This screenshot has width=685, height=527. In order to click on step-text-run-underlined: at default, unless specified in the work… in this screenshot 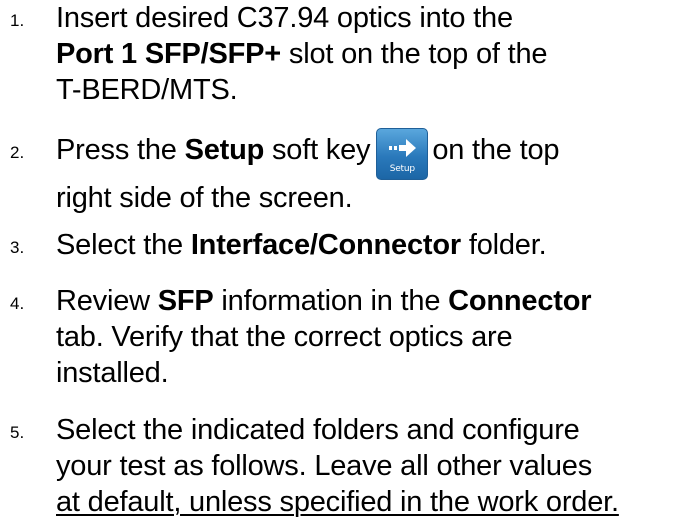, I will do `click(337, 502)`.